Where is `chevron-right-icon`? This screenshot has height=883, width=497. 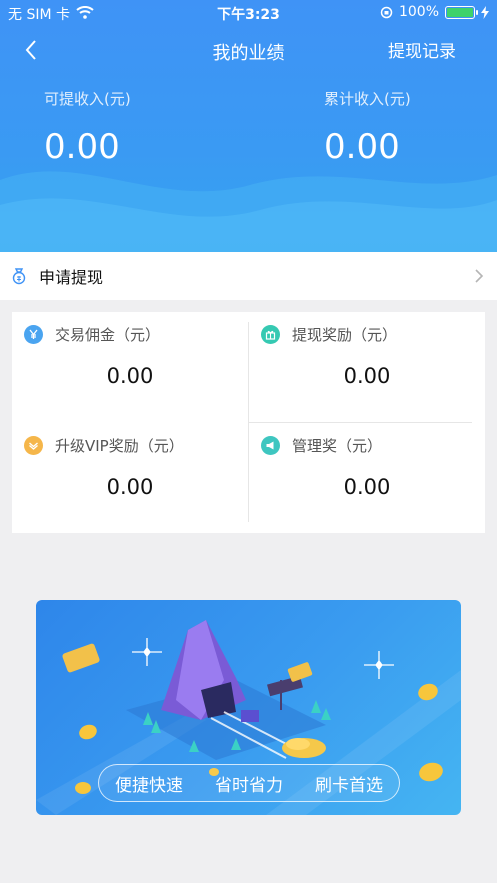 chevron-right-icon is located at coordinates (479, 276).